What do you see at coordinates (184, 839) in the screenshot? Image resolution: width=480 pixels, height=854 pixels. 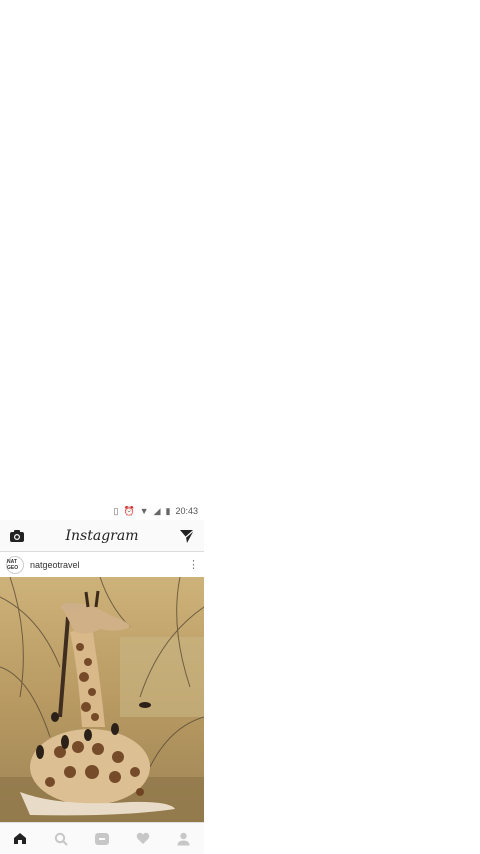 I see `profile-icon` at bounding box center [184, 839].